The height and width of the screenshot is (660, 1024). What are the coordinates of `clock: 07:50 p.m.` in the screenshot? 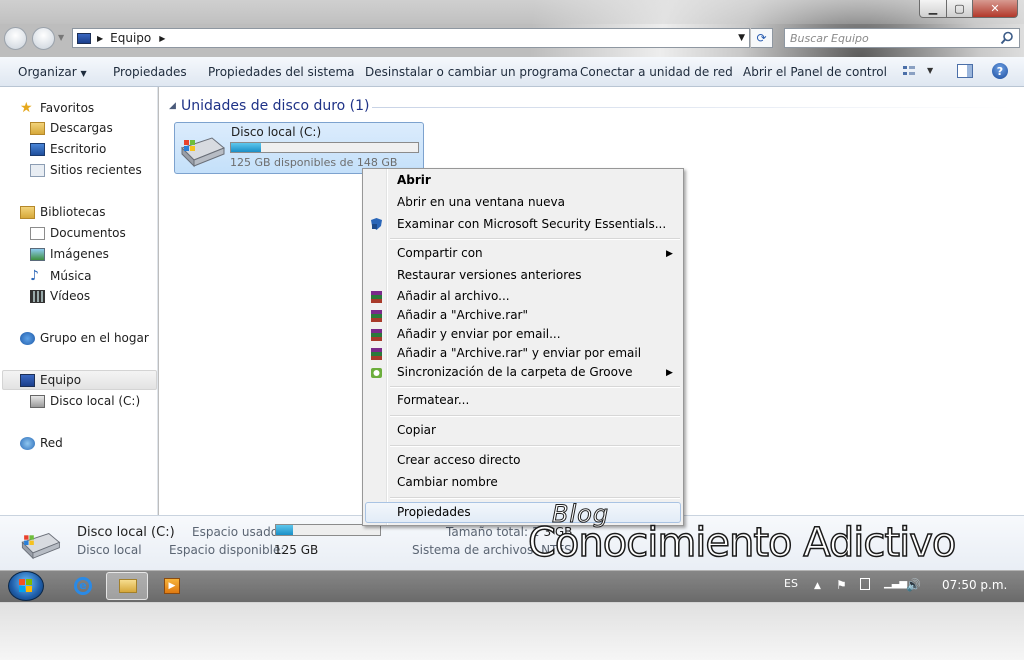 It's located at (974, 585).